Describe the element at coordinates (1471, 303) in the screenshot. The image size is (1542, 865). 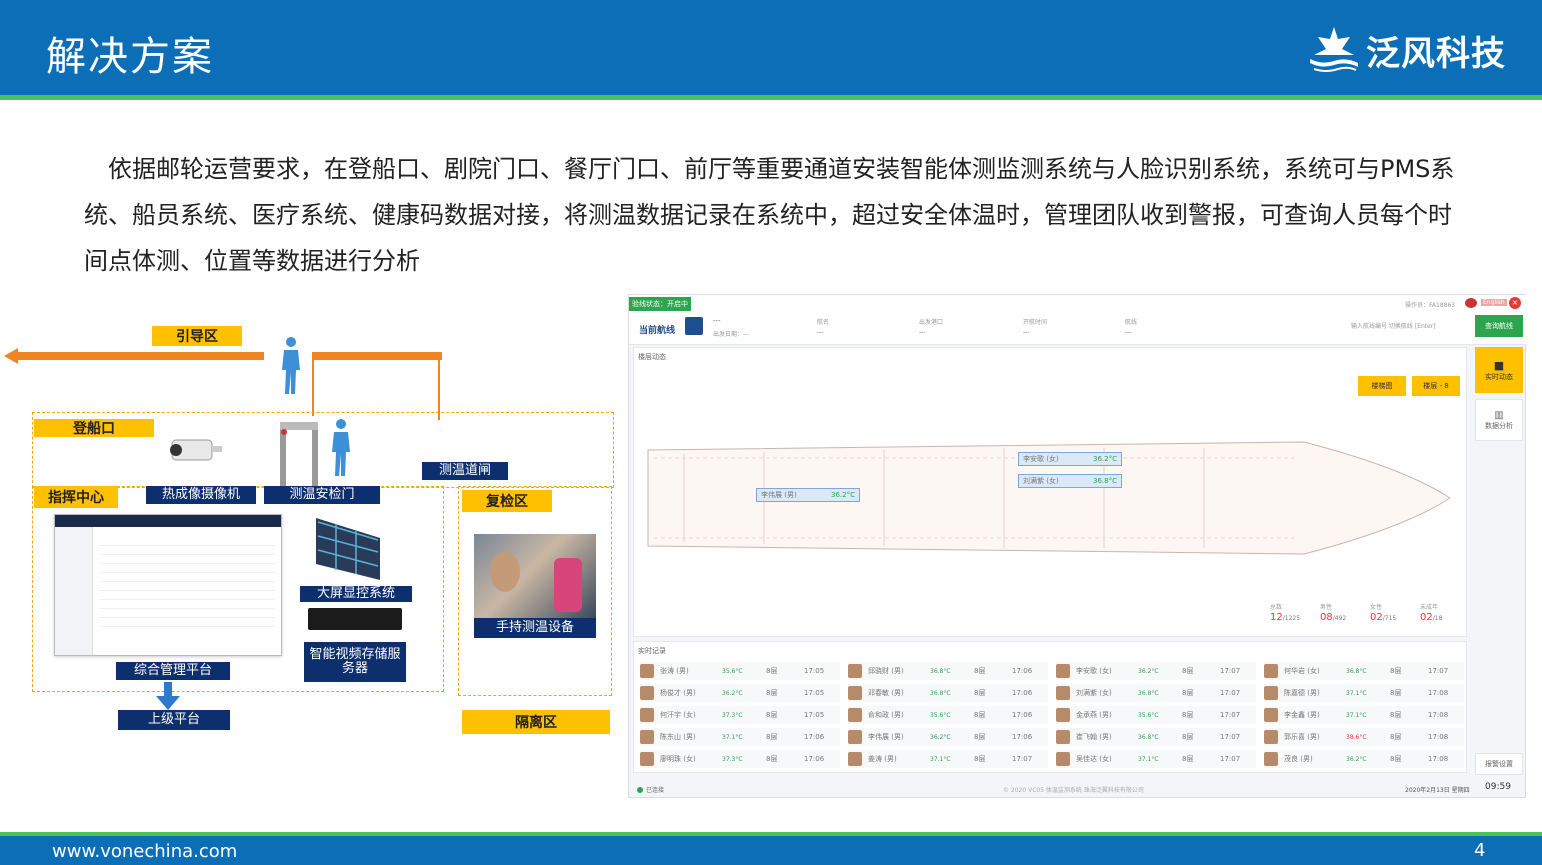
I see `language-flag-icon` at that location.